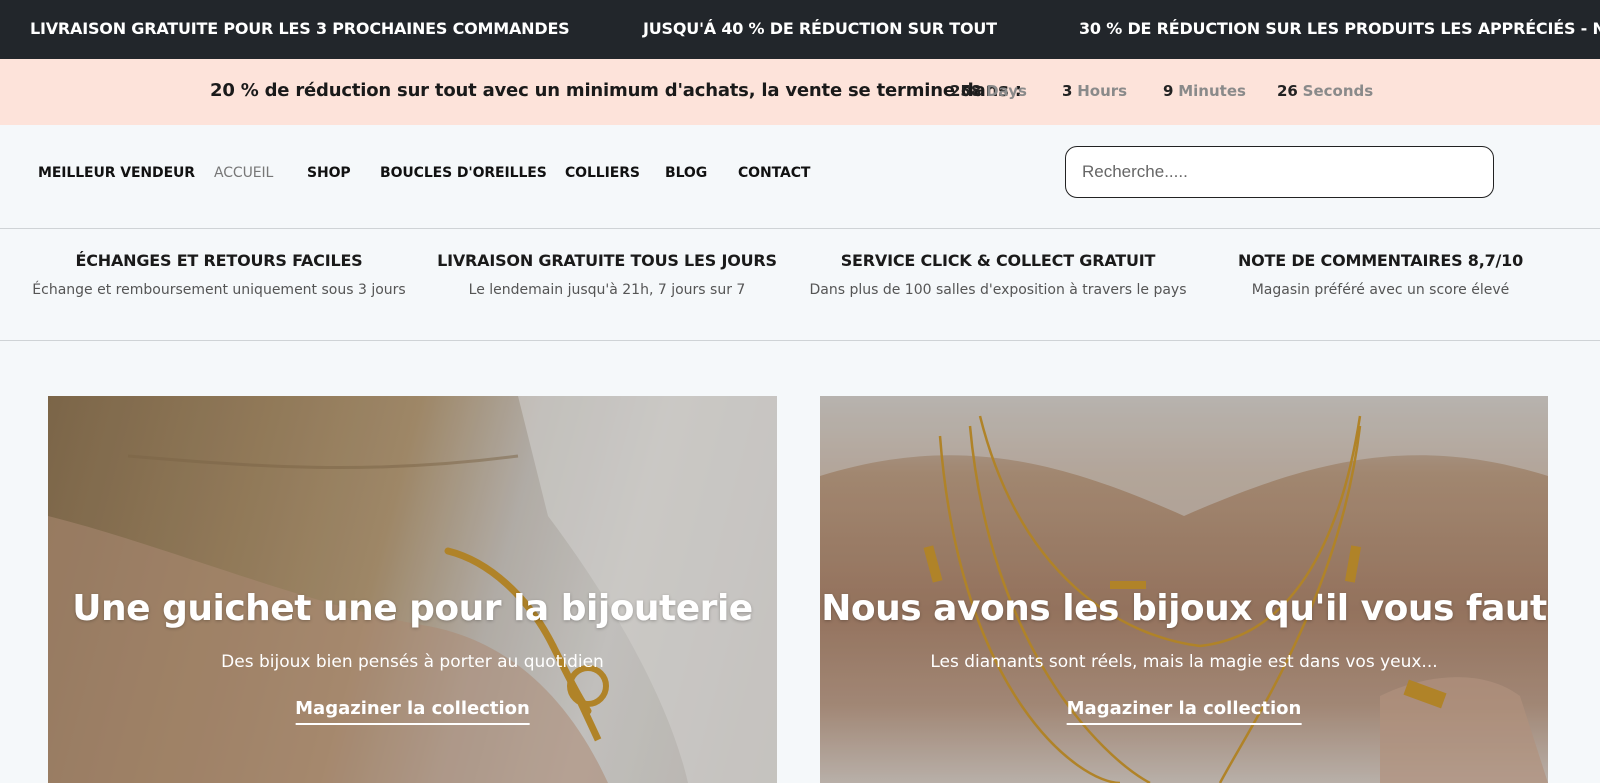  Describe the element at coordinates (820, 28) in the screenshot. I see `announcement-text: JUSQU'Á 40 % DE RÉDUCTION SUR TOUT` at that location.